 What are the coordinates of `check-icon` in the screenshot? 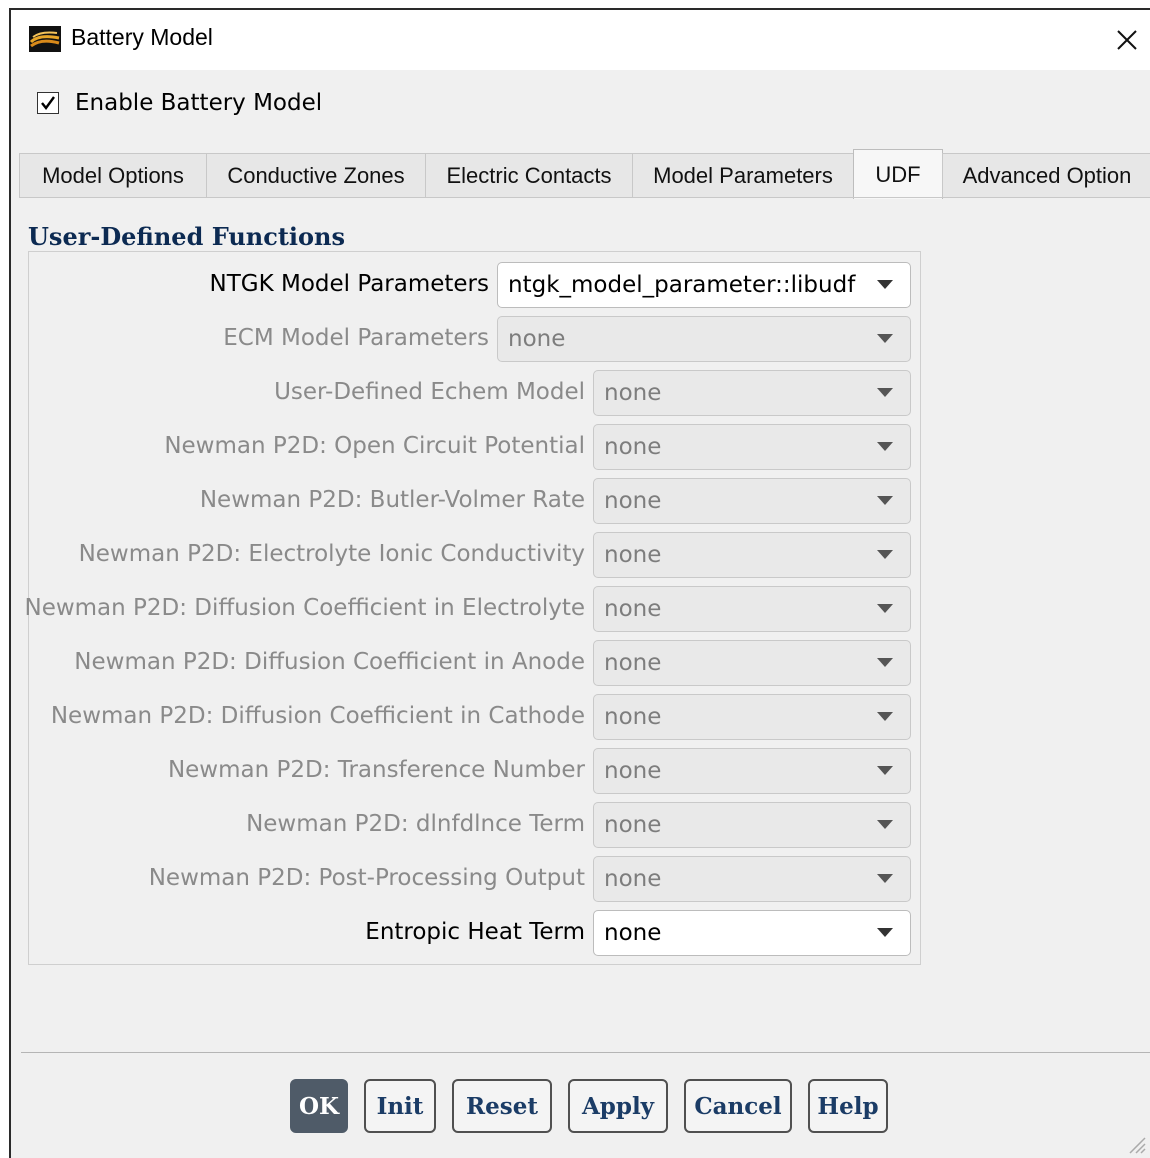 It's located at (48, 103).